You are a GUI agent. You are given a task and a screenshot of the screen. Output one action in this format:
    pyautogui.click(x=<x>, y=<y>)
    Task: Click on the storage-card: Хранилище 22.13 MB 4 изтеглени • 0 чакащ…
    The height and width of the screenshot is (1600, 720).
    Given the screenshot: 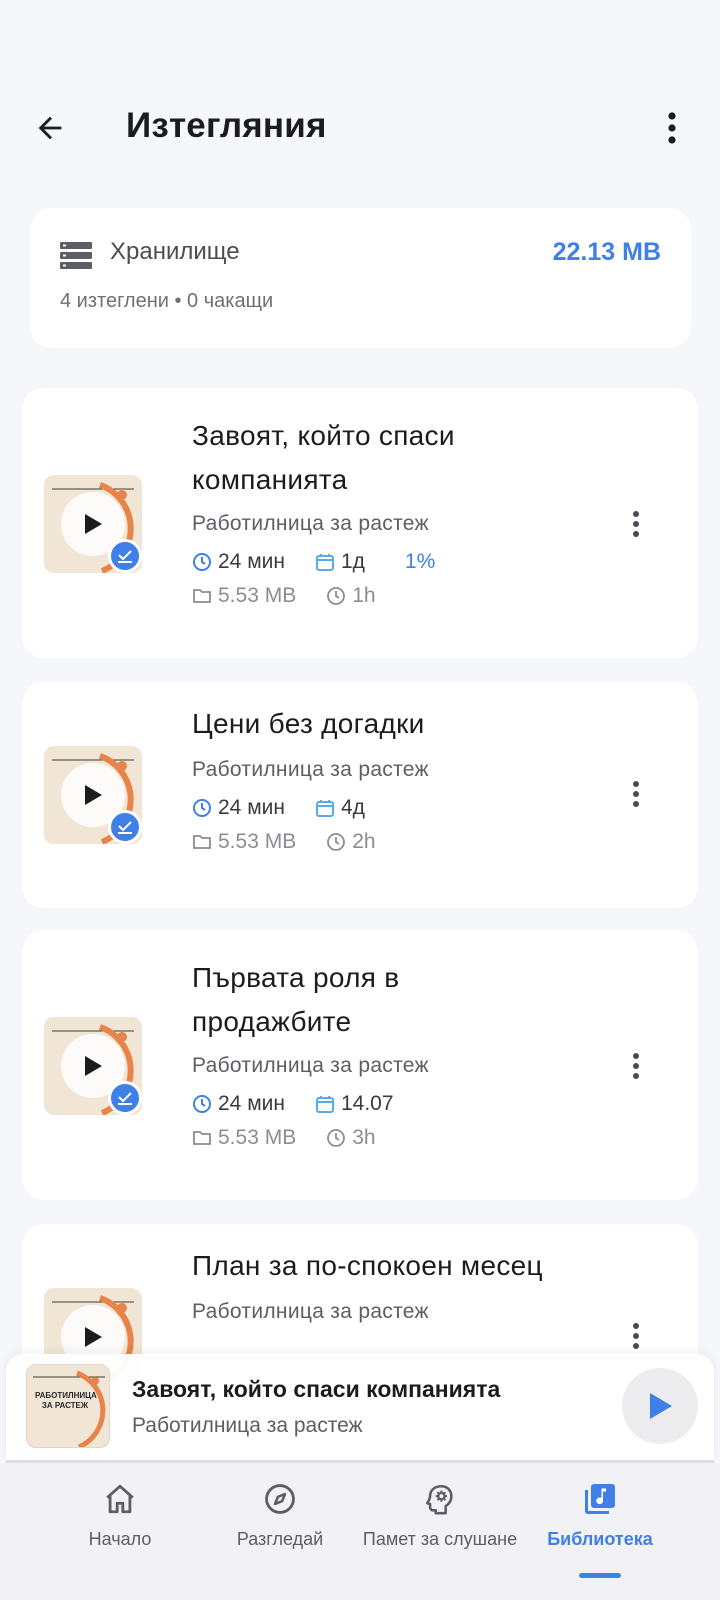 What is the action you would take?
    pyautogui.click(x=360, y=278)
    